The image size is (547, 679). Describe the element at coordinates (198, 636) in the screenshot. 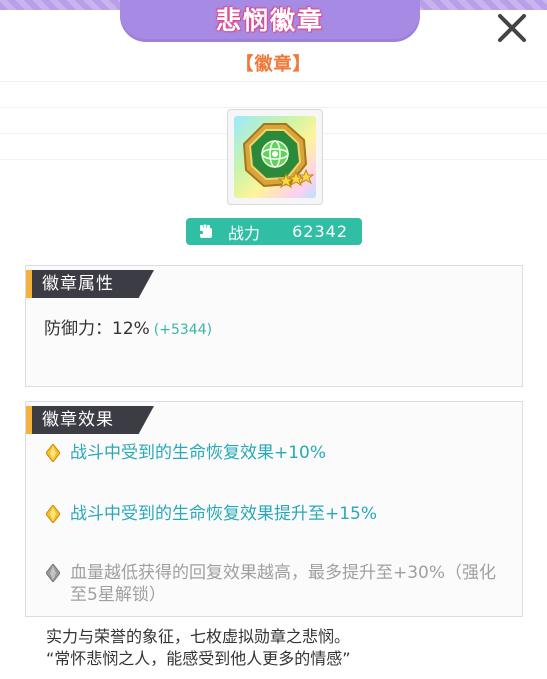

I see `description-line-1: 实力与荣誉的象征，七枚虚拟勋章之悲悯。` at that location.